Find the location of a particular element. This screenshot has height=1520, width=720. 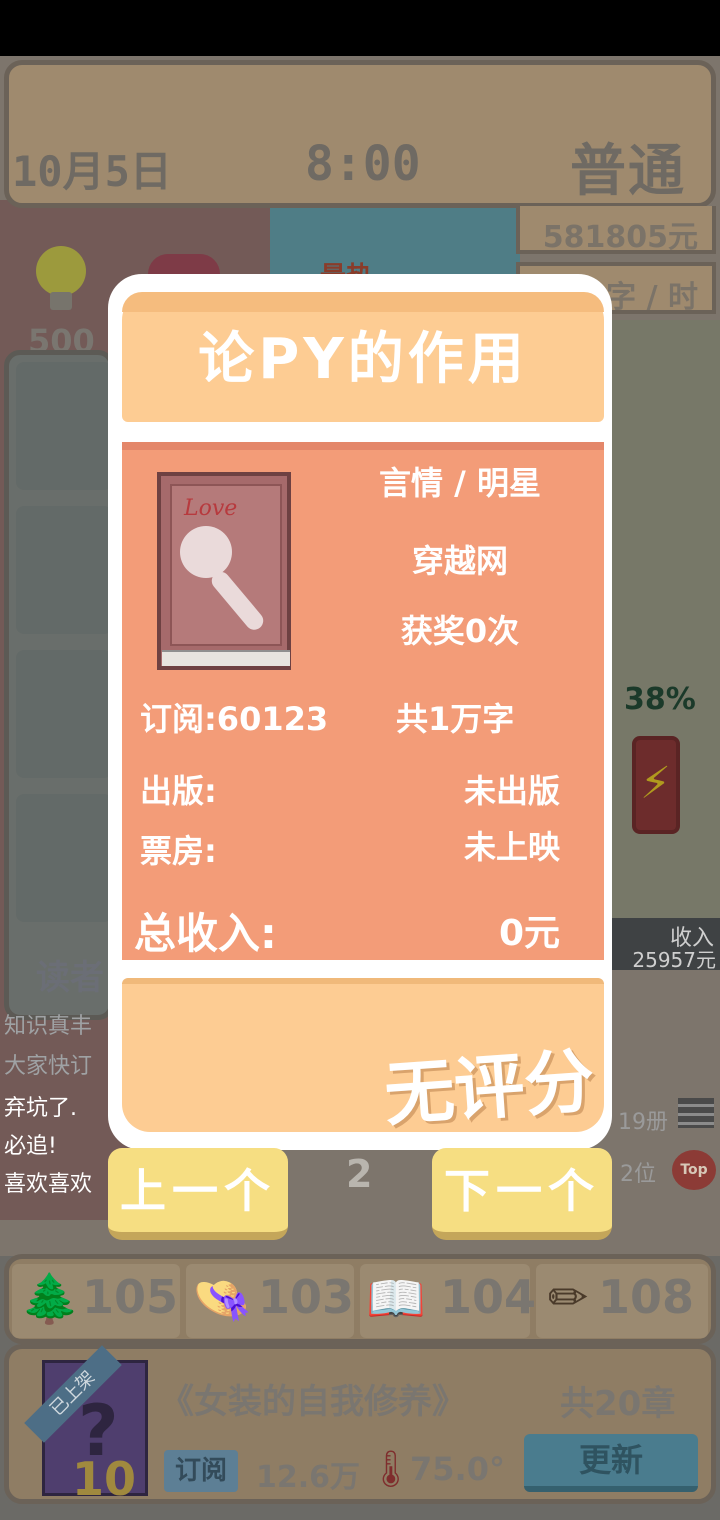

dialog-book-title: 论PY的作用 is located at coordinates (363, 359).